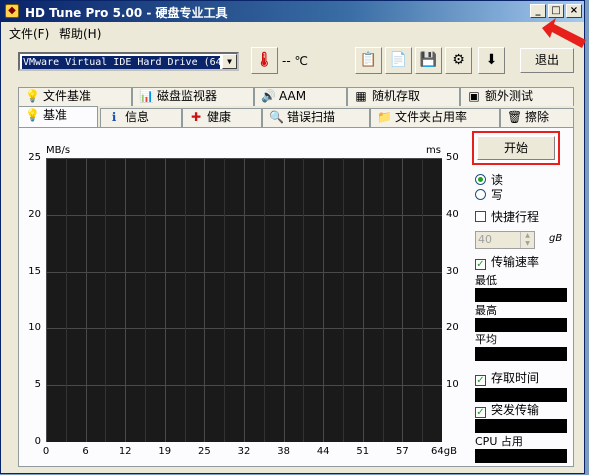  What do you see at coordinates (125, 451) in the screenshot?
I see `x-tick-label: 12` at bounding box center [125, 451].